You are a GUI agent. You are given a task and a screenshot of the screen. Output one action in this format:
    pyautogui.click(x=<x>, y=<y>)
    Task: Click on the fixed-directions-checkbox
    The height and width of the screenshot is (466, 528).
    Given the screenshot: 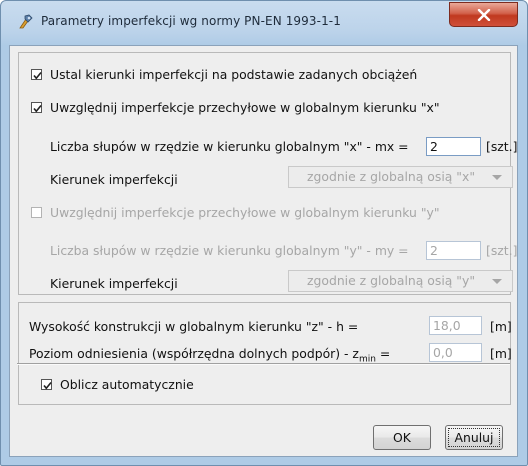 What is the action you would take?
    pyautogui.click(x=36, y=74)
    